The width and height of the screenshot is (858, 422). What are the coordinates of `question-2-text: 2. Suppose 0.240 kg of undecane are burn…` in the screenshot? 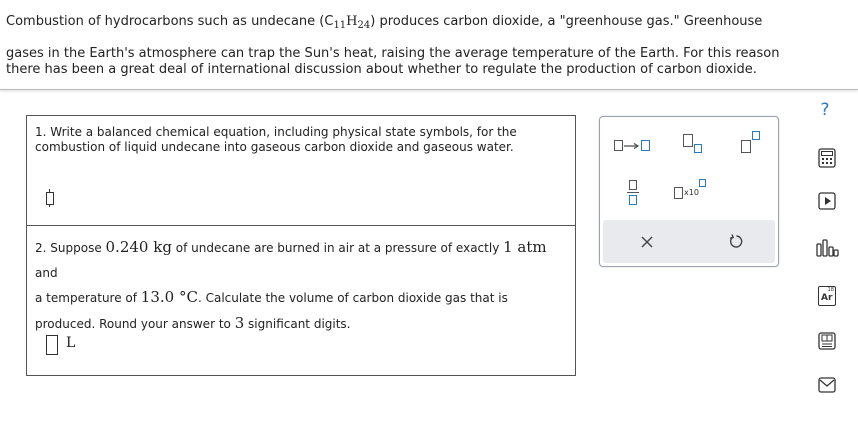 It's located at (302, 285).